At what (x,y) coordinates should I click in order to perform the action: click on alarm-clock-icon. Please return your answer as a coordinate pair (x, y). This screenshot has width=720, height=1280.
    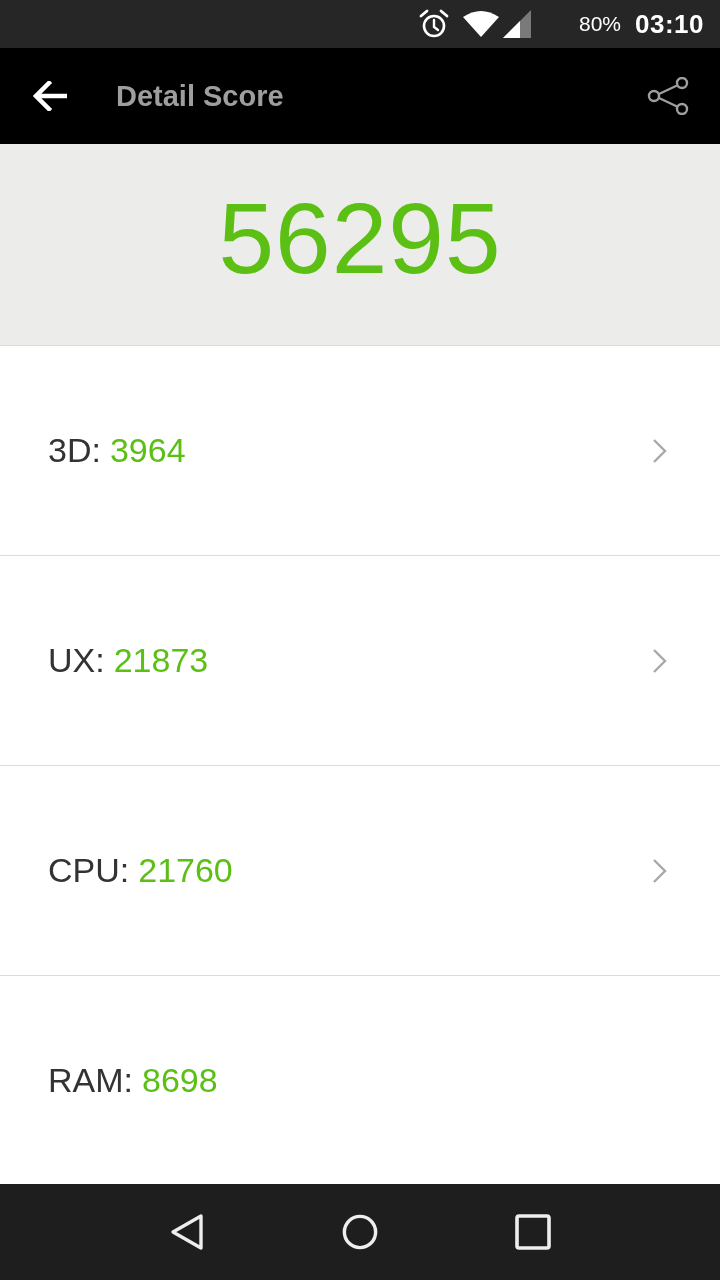
    Looking at the image, I should click on (433, 24).